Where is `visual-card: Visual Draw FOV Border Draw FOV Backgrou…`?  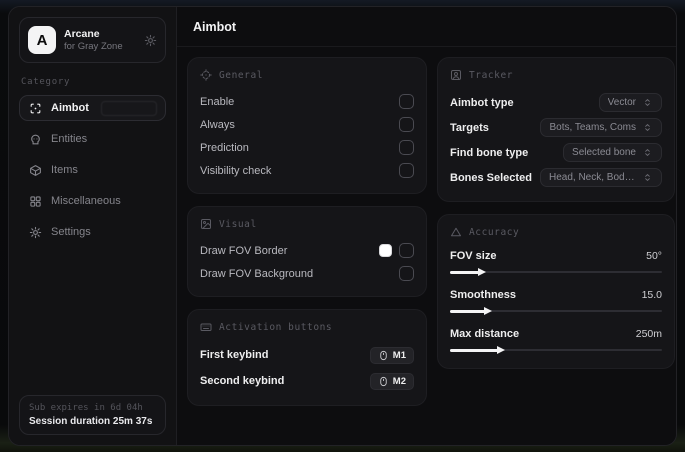
visual-card: Visual Draw FOV Border Draw FOV Backgrou… is located at coordinates (307, 251).